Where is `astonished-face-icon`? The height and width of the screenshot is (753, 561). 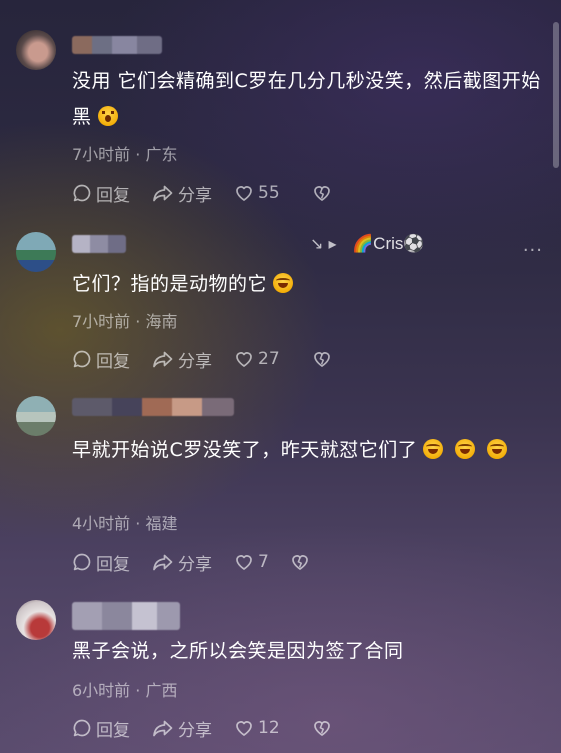 astonished-face-icon is located at coordinates (107, 116).